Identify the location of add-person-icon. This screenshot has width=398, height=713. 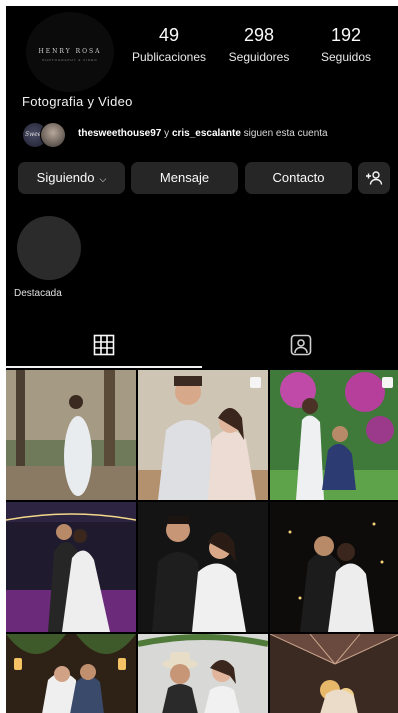
(374, 178).